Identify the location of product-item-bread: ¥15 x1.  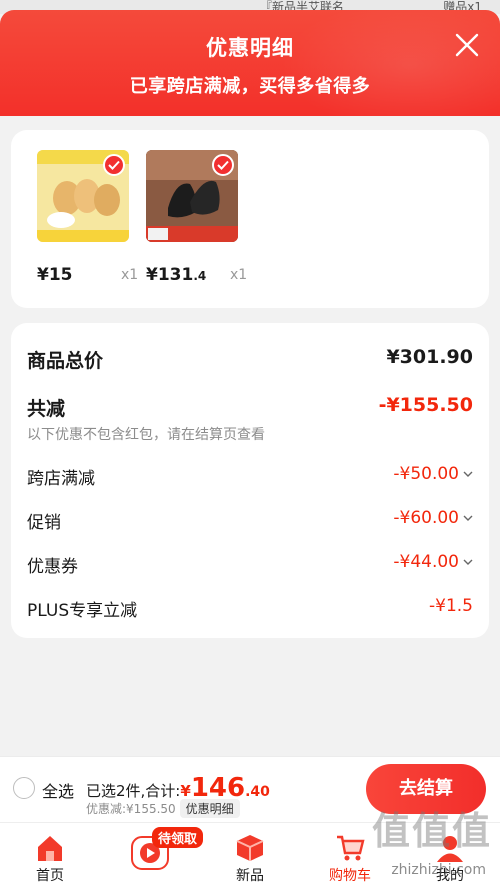
(87, 217).